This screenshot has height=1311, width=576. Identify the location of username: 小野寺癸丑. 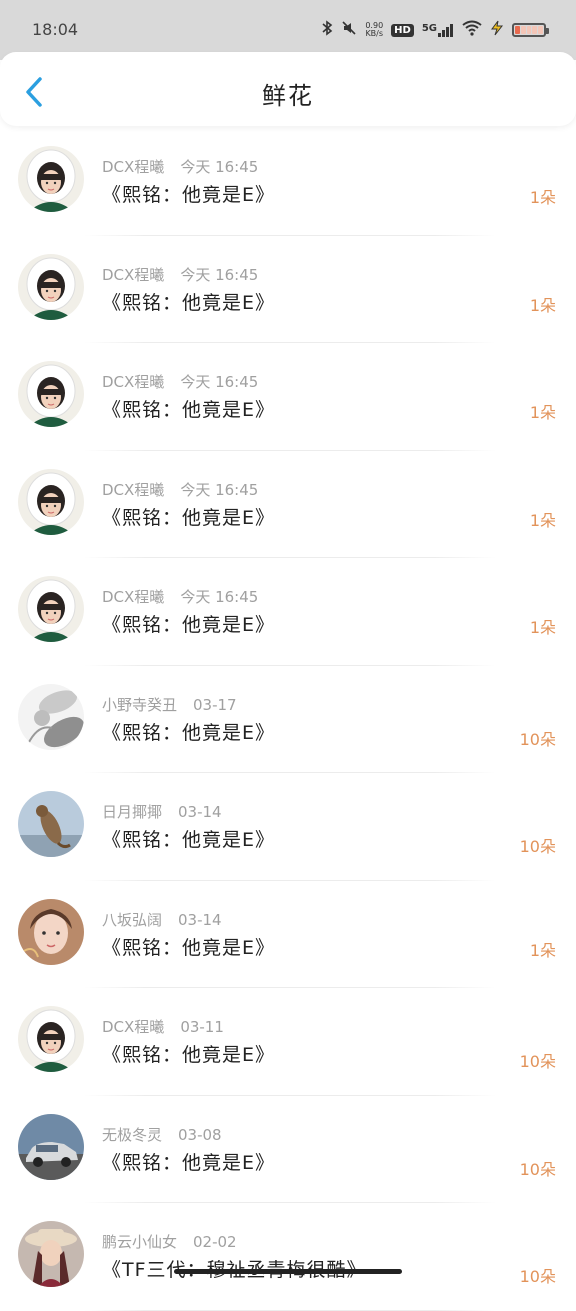
(139, 705).